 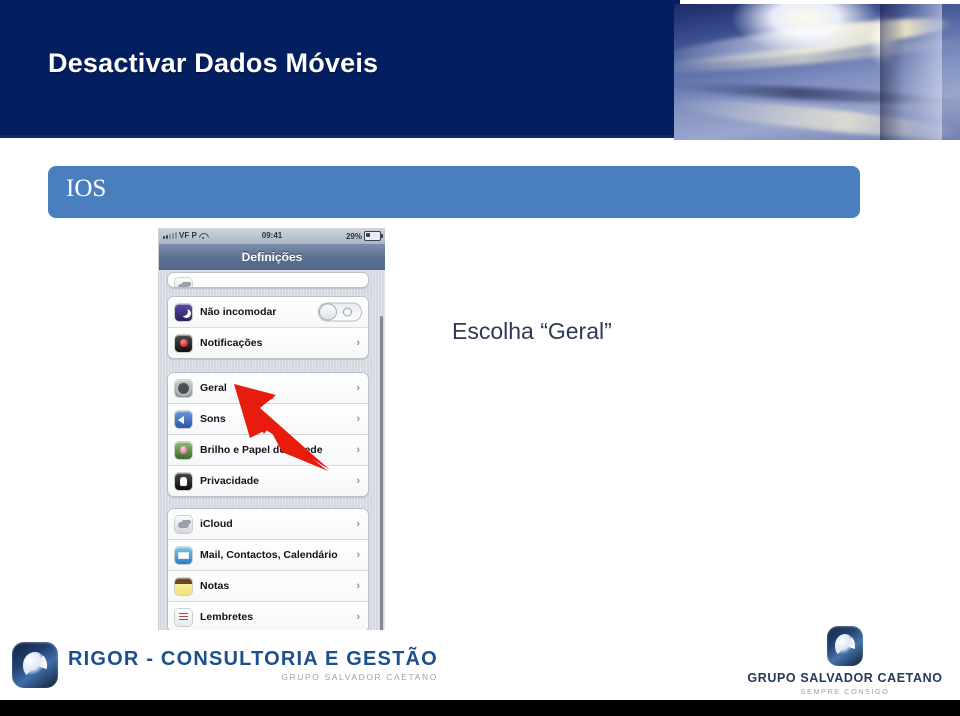 I want to click on battery-icon, so click(x=373, y=236).